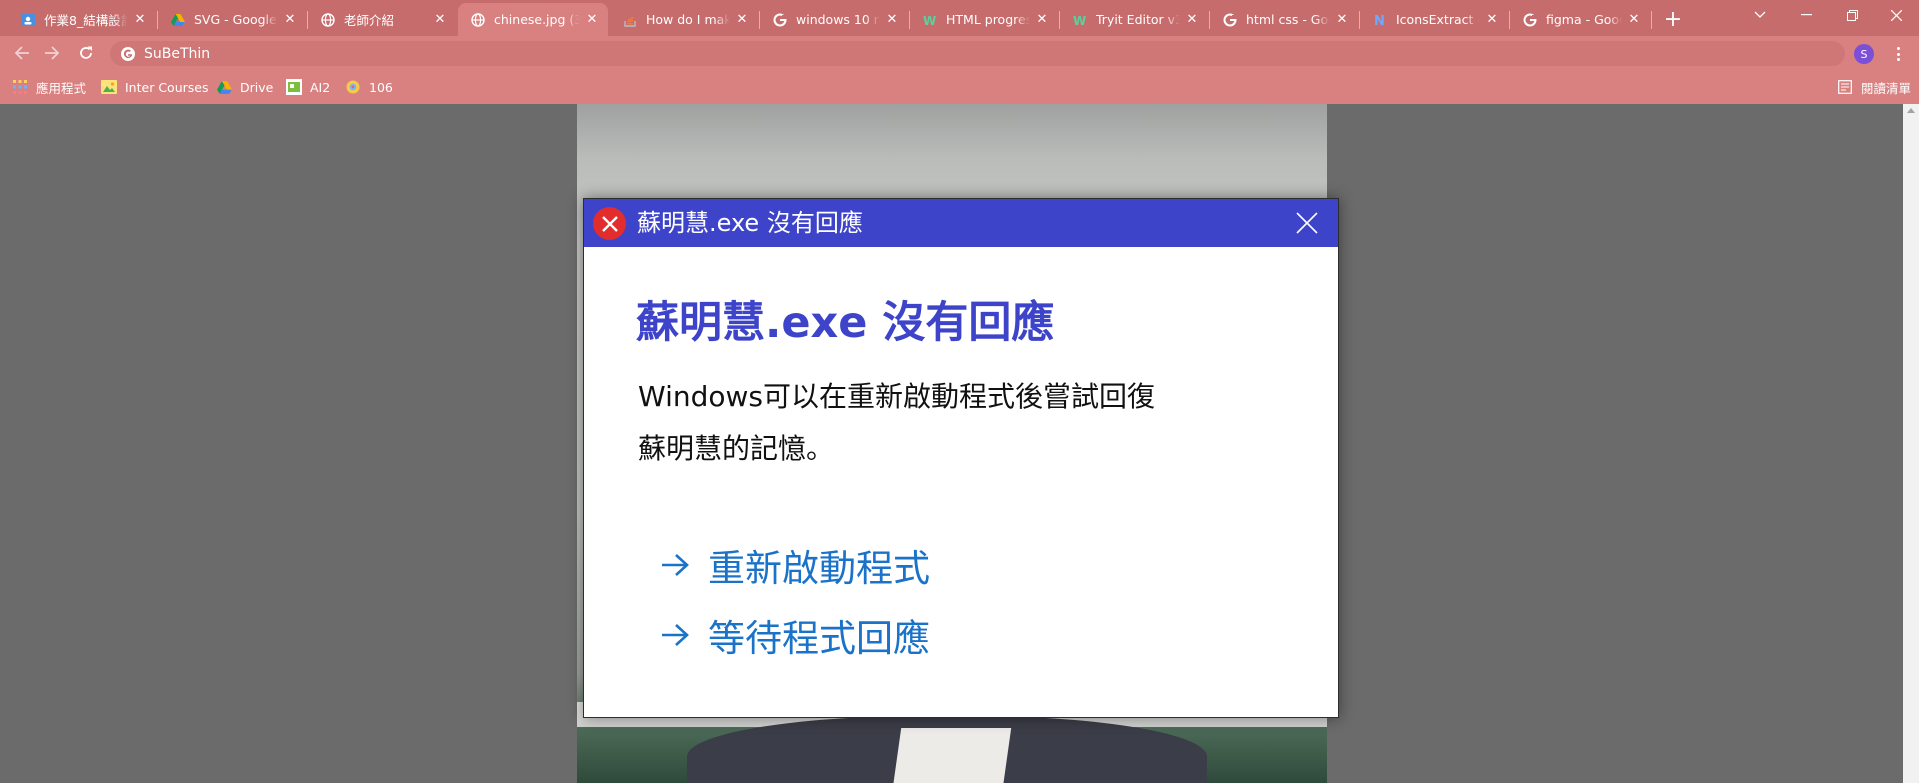 The height and width of the screenshot is (783, 1919). Describe the element at coordinates (959, 87) in the screenshot. I see `bookmarks-bar: 應用程式 Inter Courses Drive AI2 106 閱讀清單` at that location.